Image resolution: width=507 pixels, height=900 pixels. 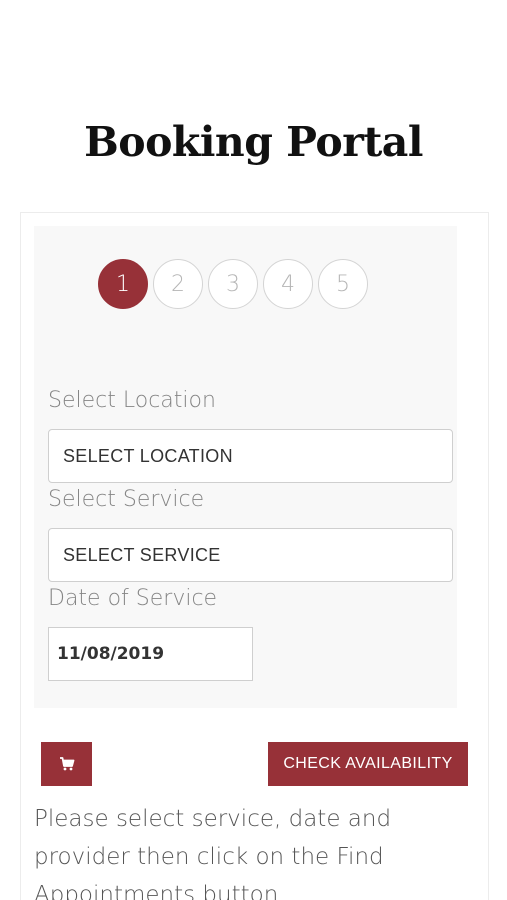 What do you see at coordinates (250, 456) in the screenshot?
I see `location-select: SELECT LOCATION` at bounding box center [250, 456].